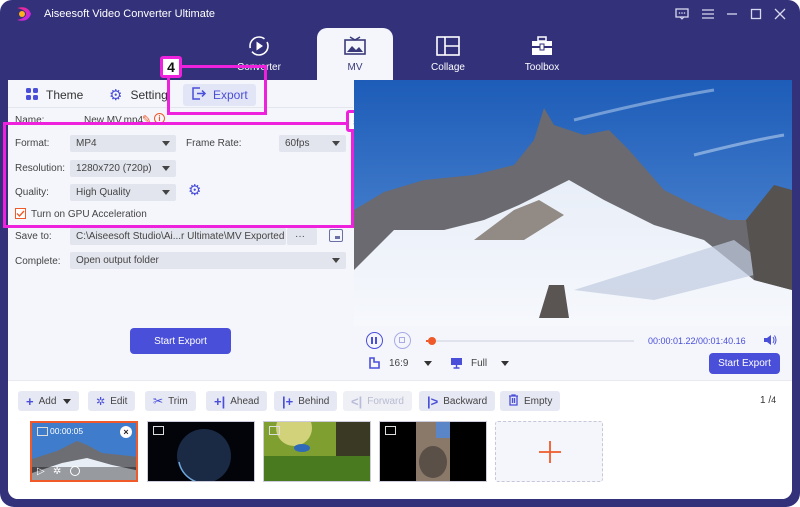  I want to click on tab-setting: ⚙ Setting, so click(138, 95).